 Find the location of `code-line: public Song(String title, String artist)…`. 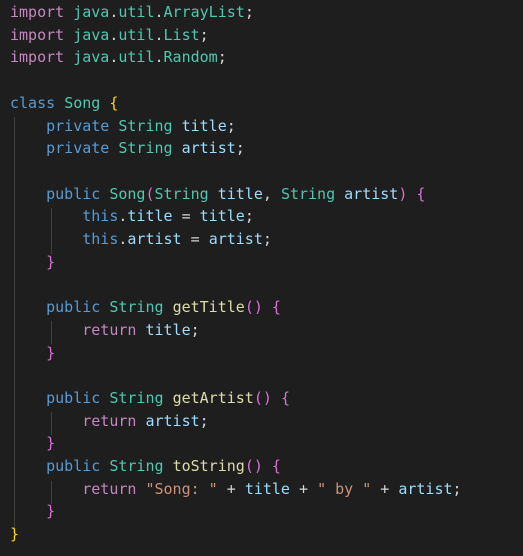

code-line: public Song(String title, String artist)… is located at coordinates (217, 194).